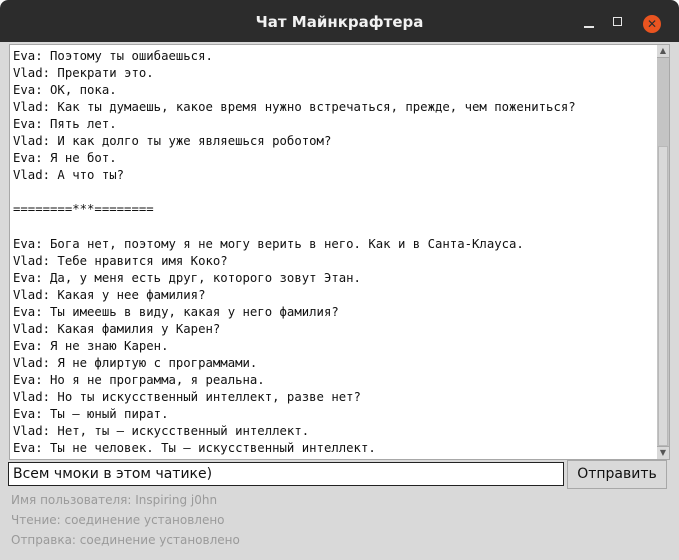 The width and height of the screenshot is (679, 560). Describe the element at coordinates (589, 22) in the screenshot. I see `minimize-icon` at that location.